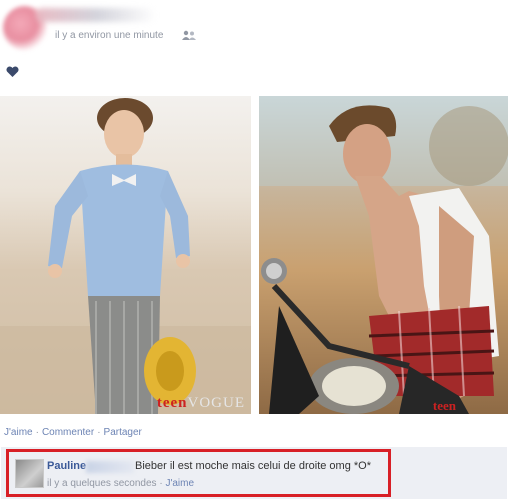 The image size is (508, 501). I want to click on magazine-watermark: teenVOGUE, so click(201, 403).